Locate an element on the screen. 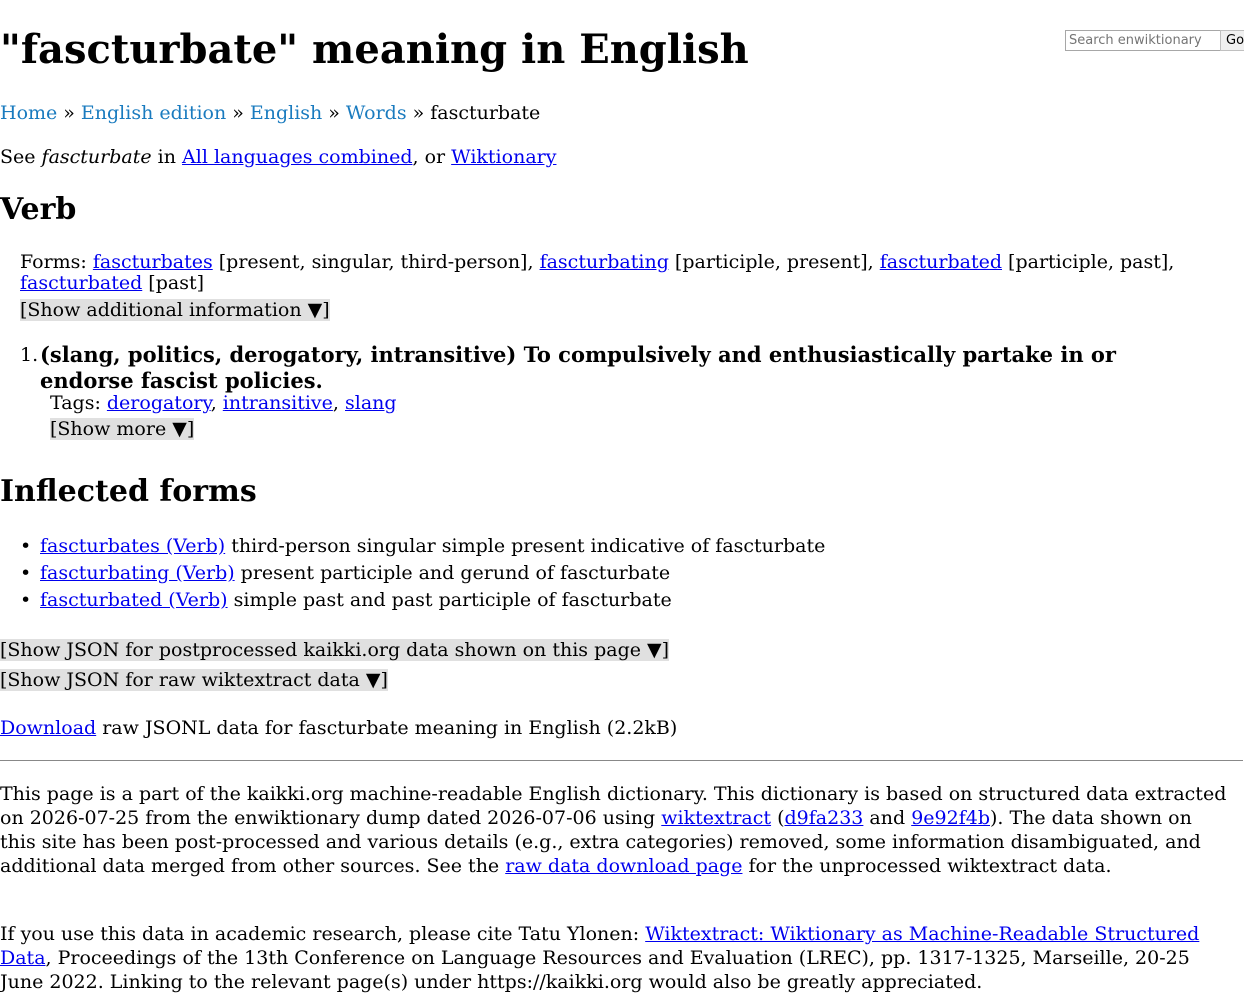 This screenshot has height=995, width=1244. form-link: fascturbates is located at coordinates (153, 262).